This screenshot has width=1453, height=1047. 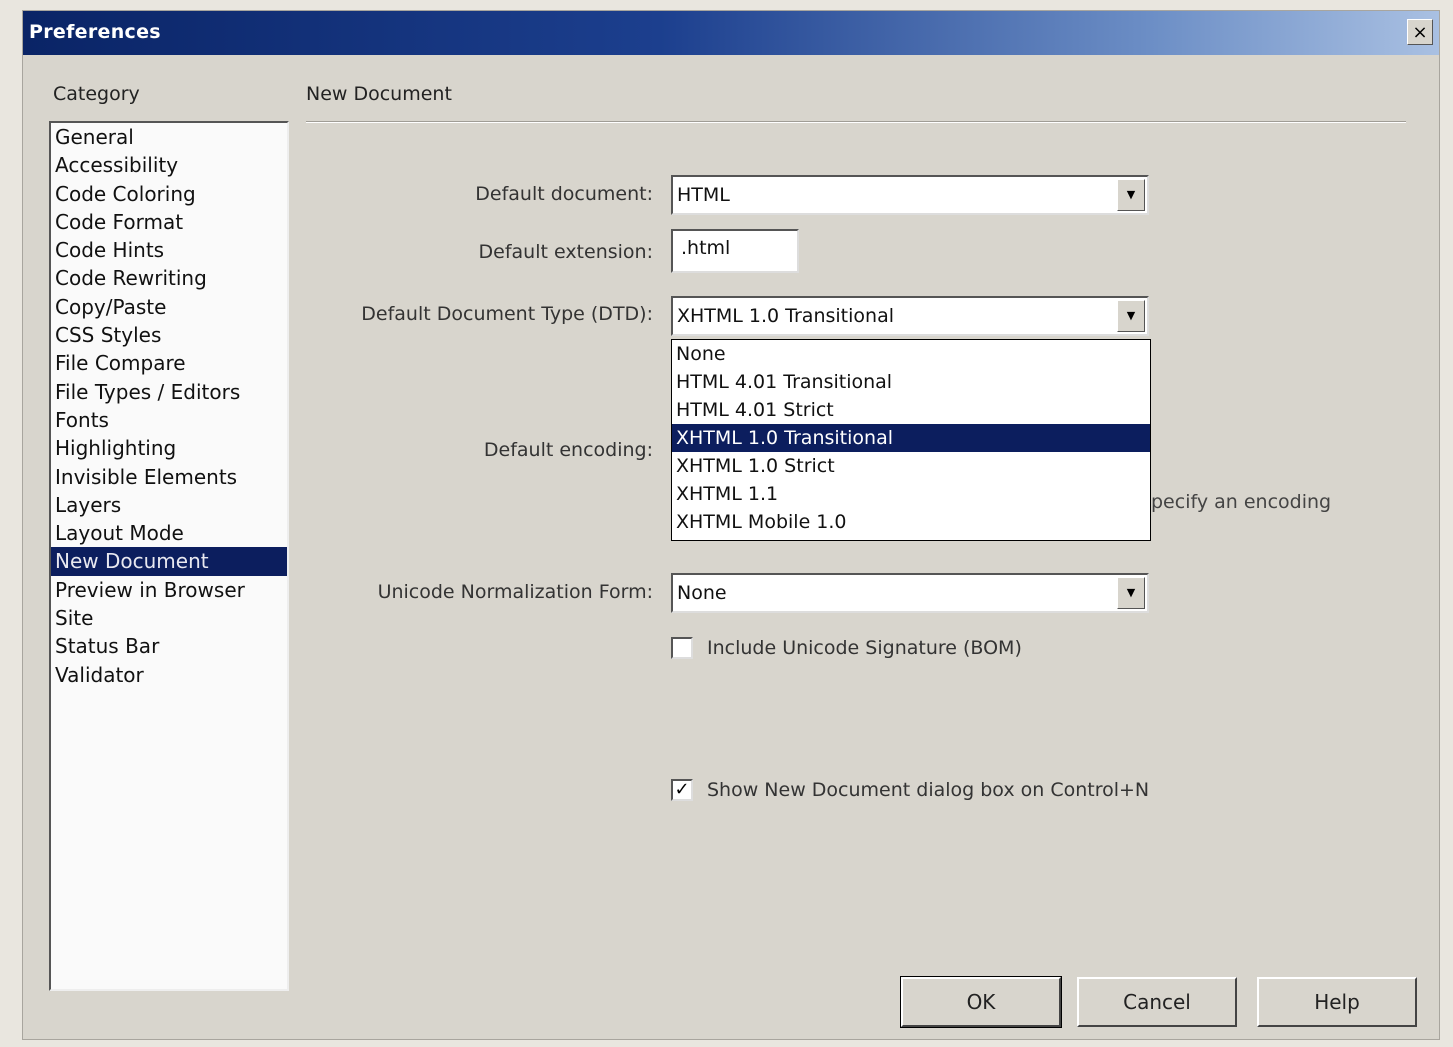 I want to click on ok-button: OK, so click(x=981, y=1002).